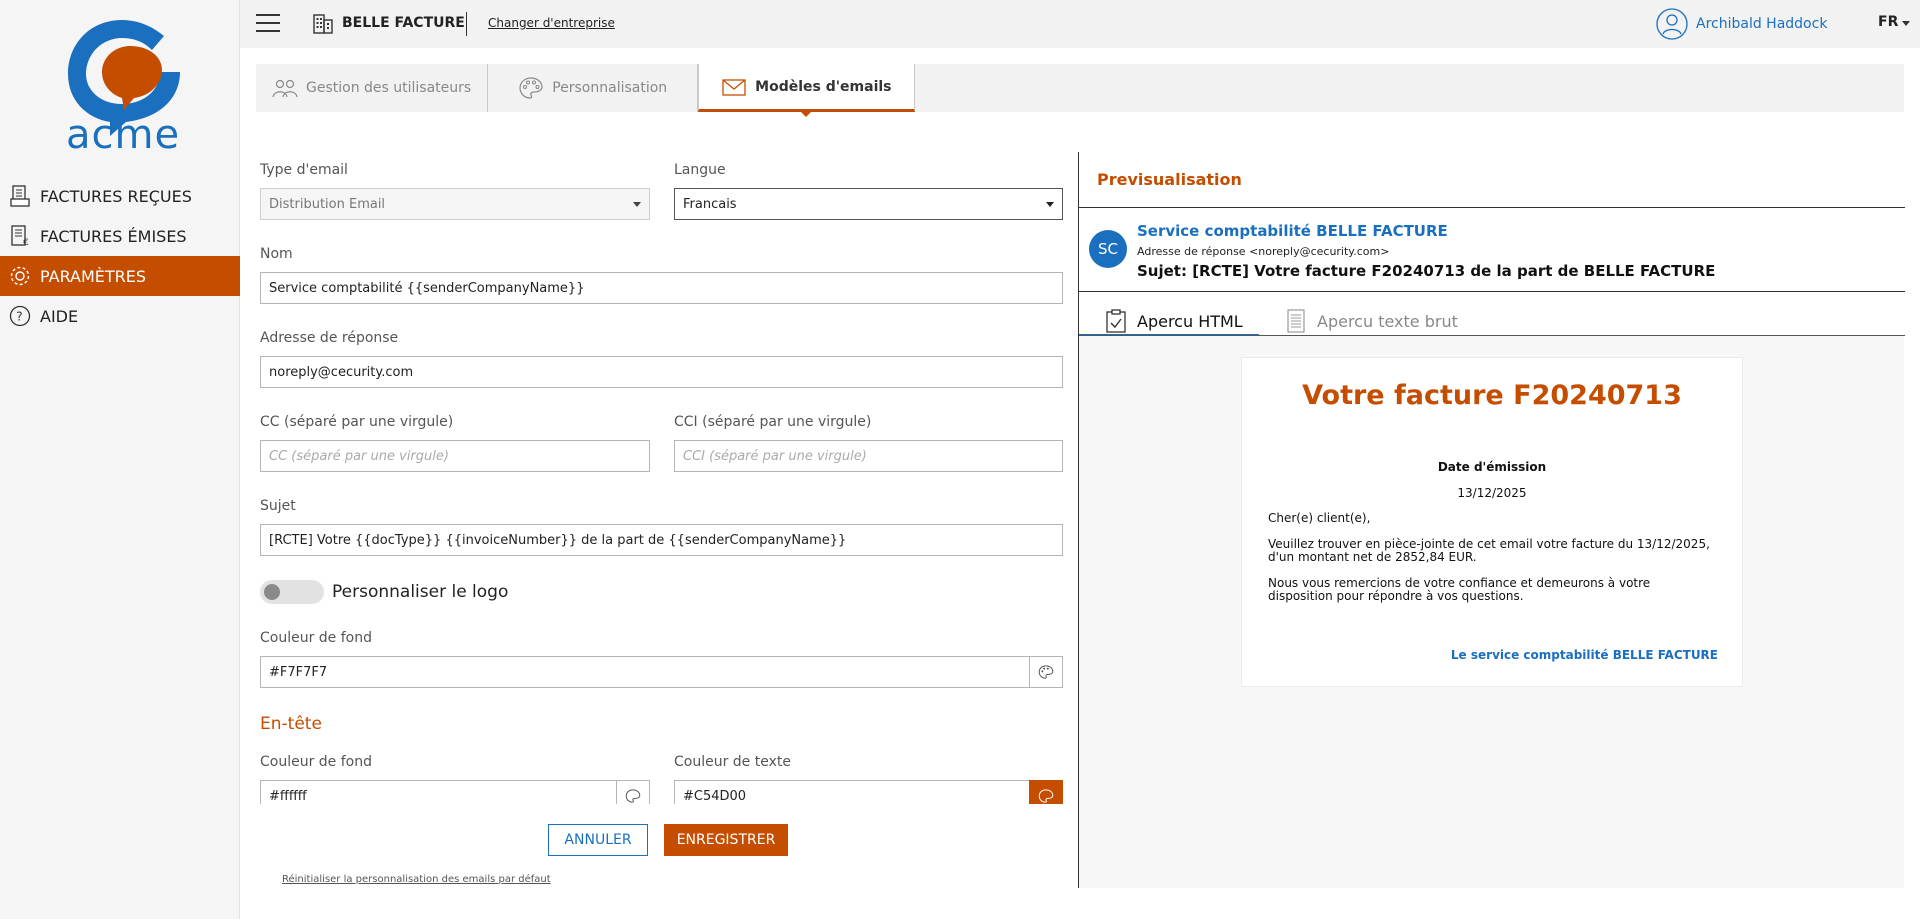  I want to click on email-date-label: Date d'émission, so click(1492, 467).